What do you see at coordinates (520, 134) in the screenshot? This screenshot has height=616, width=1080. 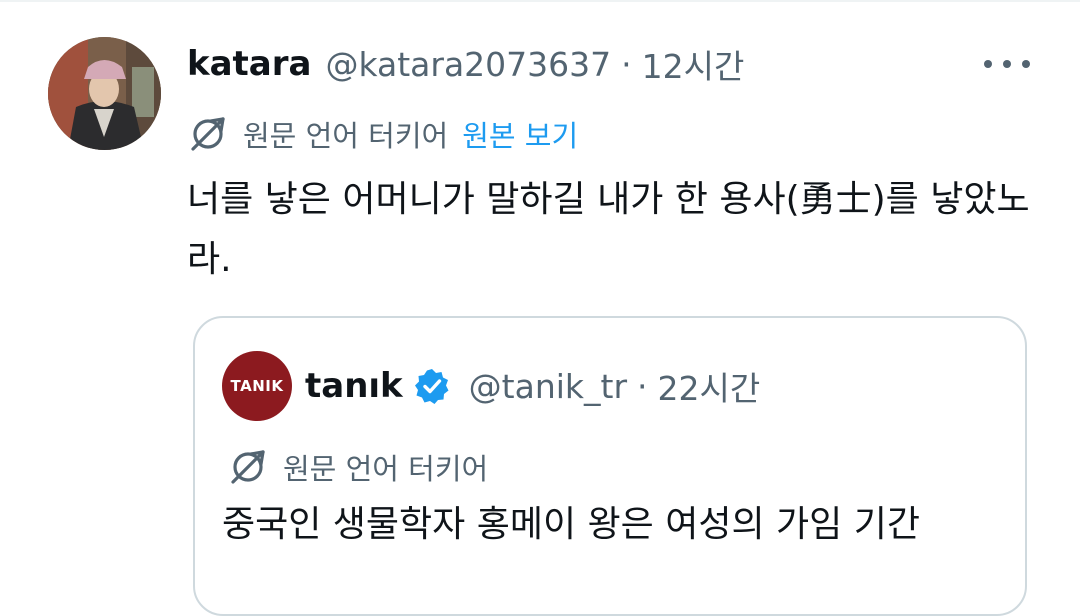 I see `show-original-link: 원본 보기` at bounding box center [520, 134].